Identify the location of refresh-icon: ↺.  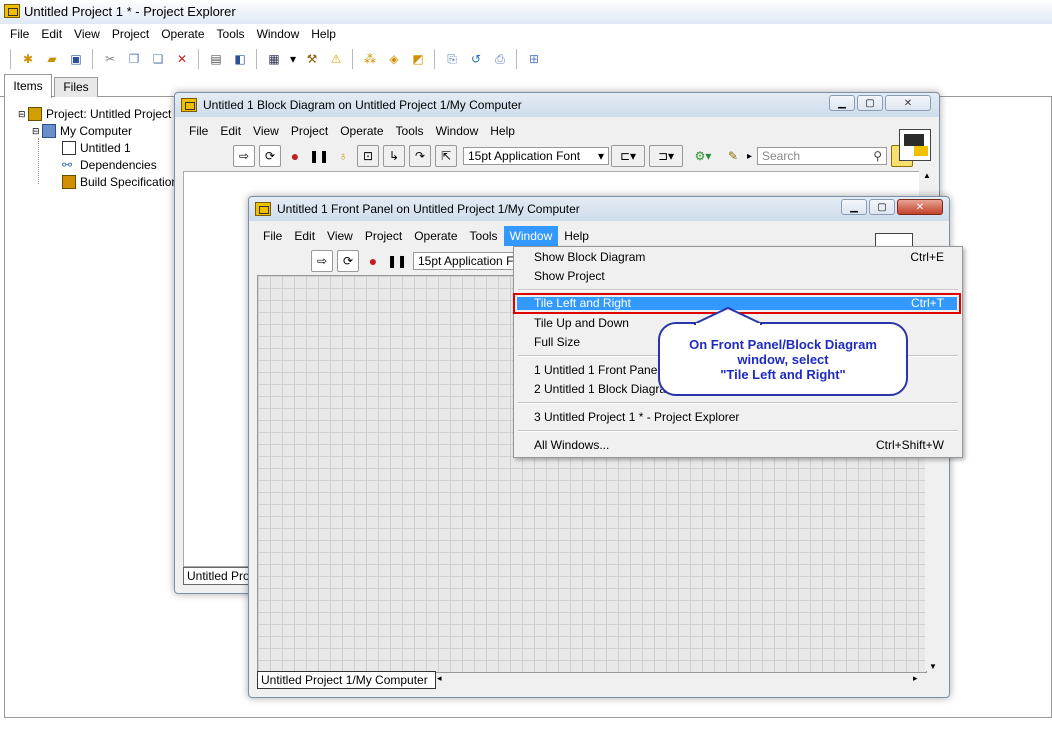
(476, 59).